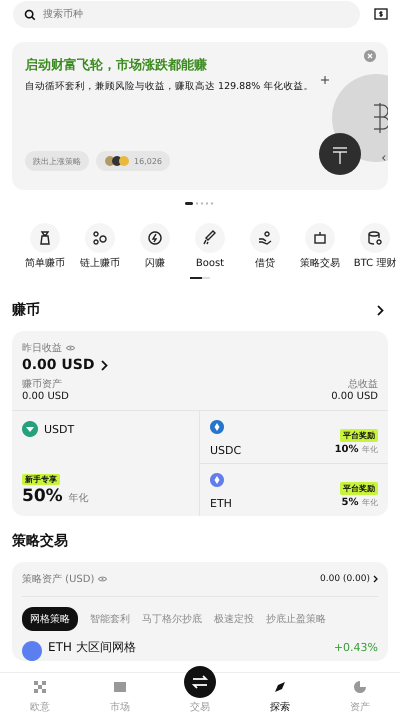 The width and height of the screenshot is (400, 718). I want to click on yesterday-value: 0.00 USD, so click(58, 365).